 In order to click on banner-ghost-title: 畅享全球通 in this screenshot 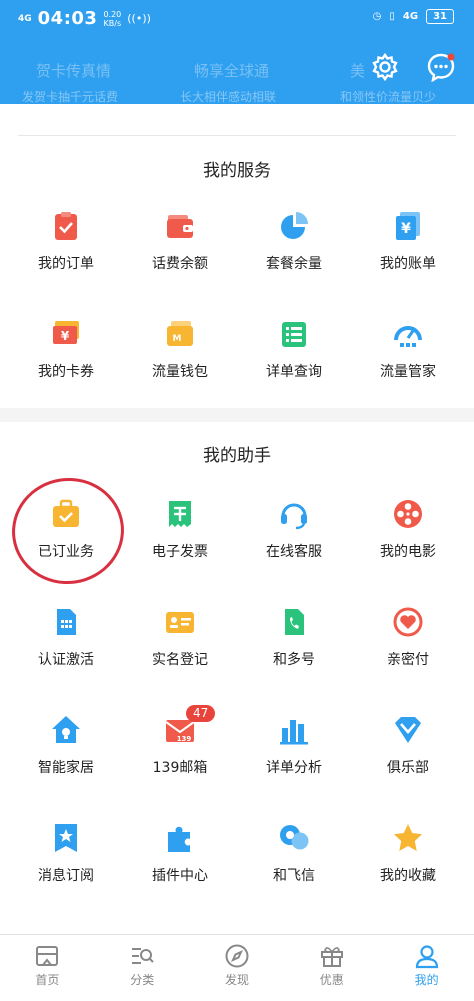, I will do `click(232, 71)`.